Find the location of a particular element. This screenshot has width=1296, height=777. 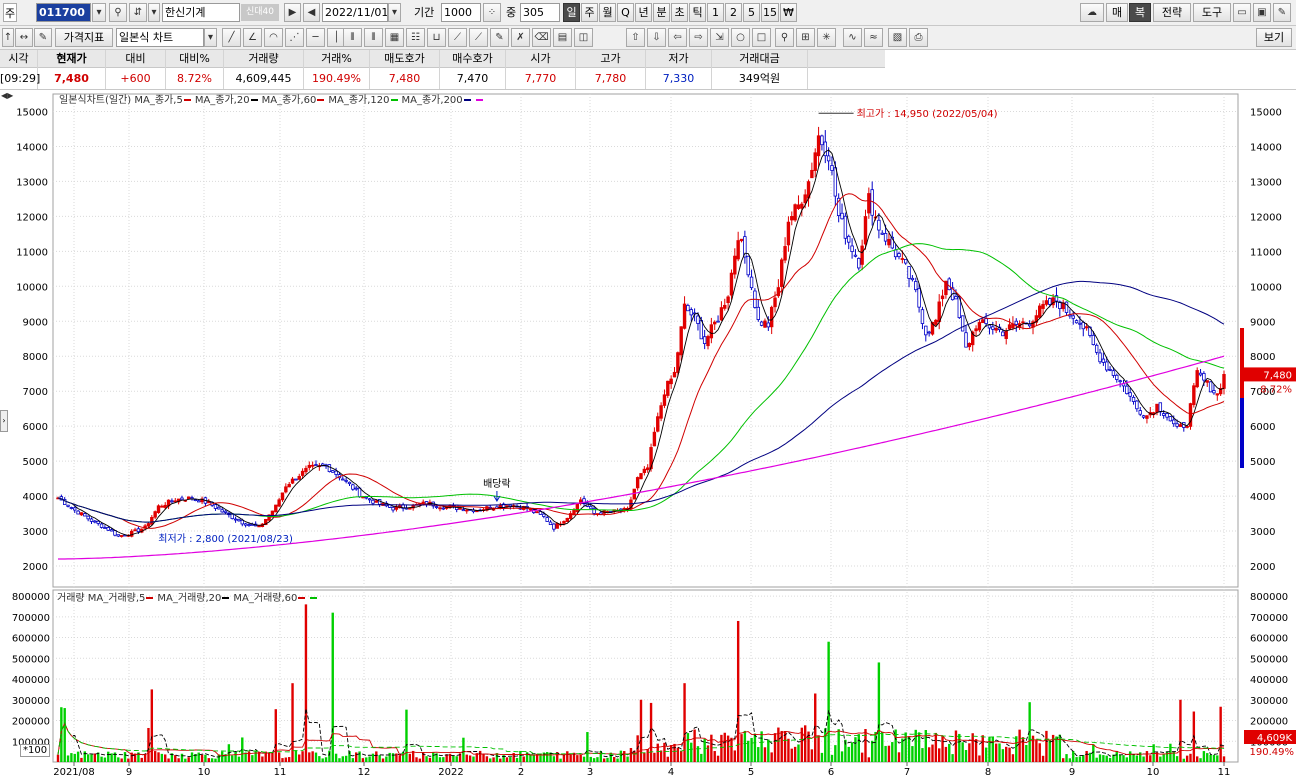

interval-button: 15 is located at coordinates (770, 12).